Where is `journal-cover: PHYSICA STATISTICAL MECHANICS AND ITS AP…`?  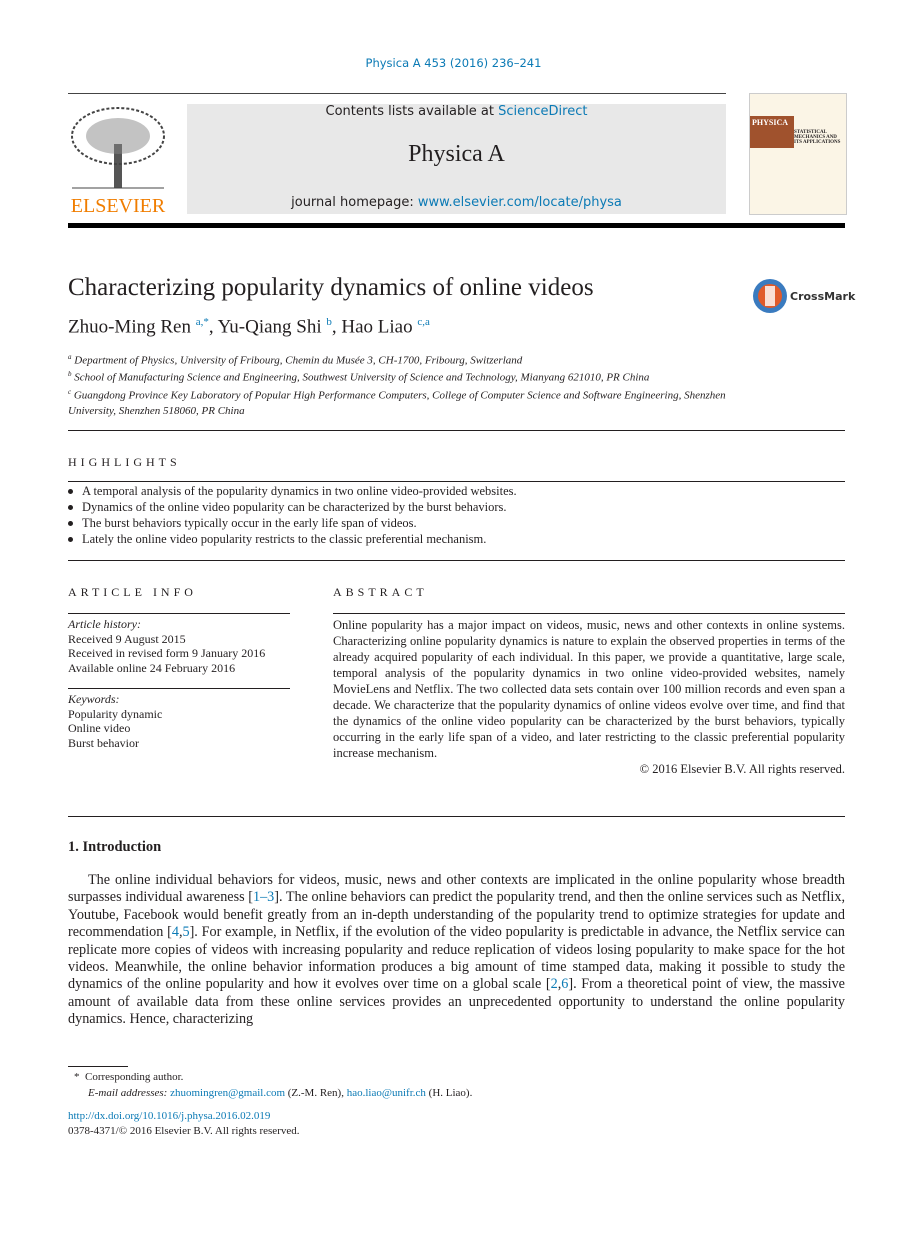 journal-cover: PHYSICA STATISTICAL MECHANICS AND ITS AP… is located at coordinates (798, 154).